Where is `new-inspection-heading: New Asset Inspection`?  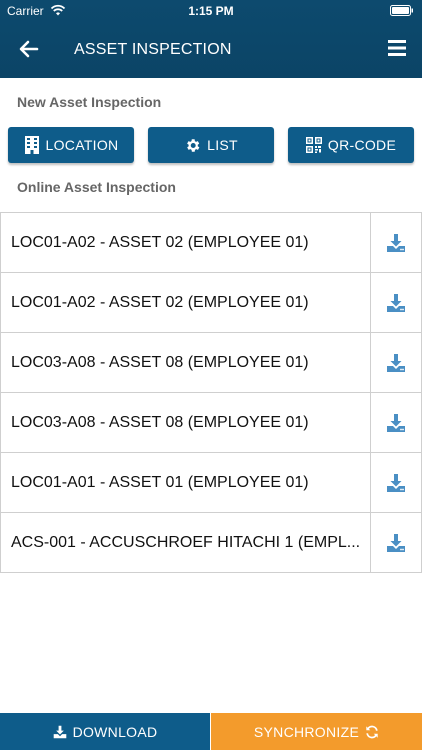
new-inspection-heading: New Asset Inspection is located at coordinates (89, 102).